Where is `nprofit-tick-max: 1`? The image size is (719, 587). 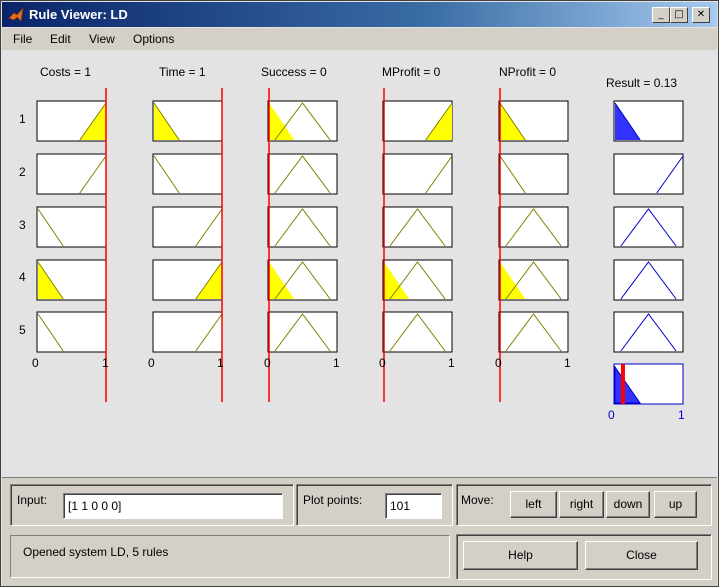 nprofit-tick-max: 1 is located at coordinates (567, 363).